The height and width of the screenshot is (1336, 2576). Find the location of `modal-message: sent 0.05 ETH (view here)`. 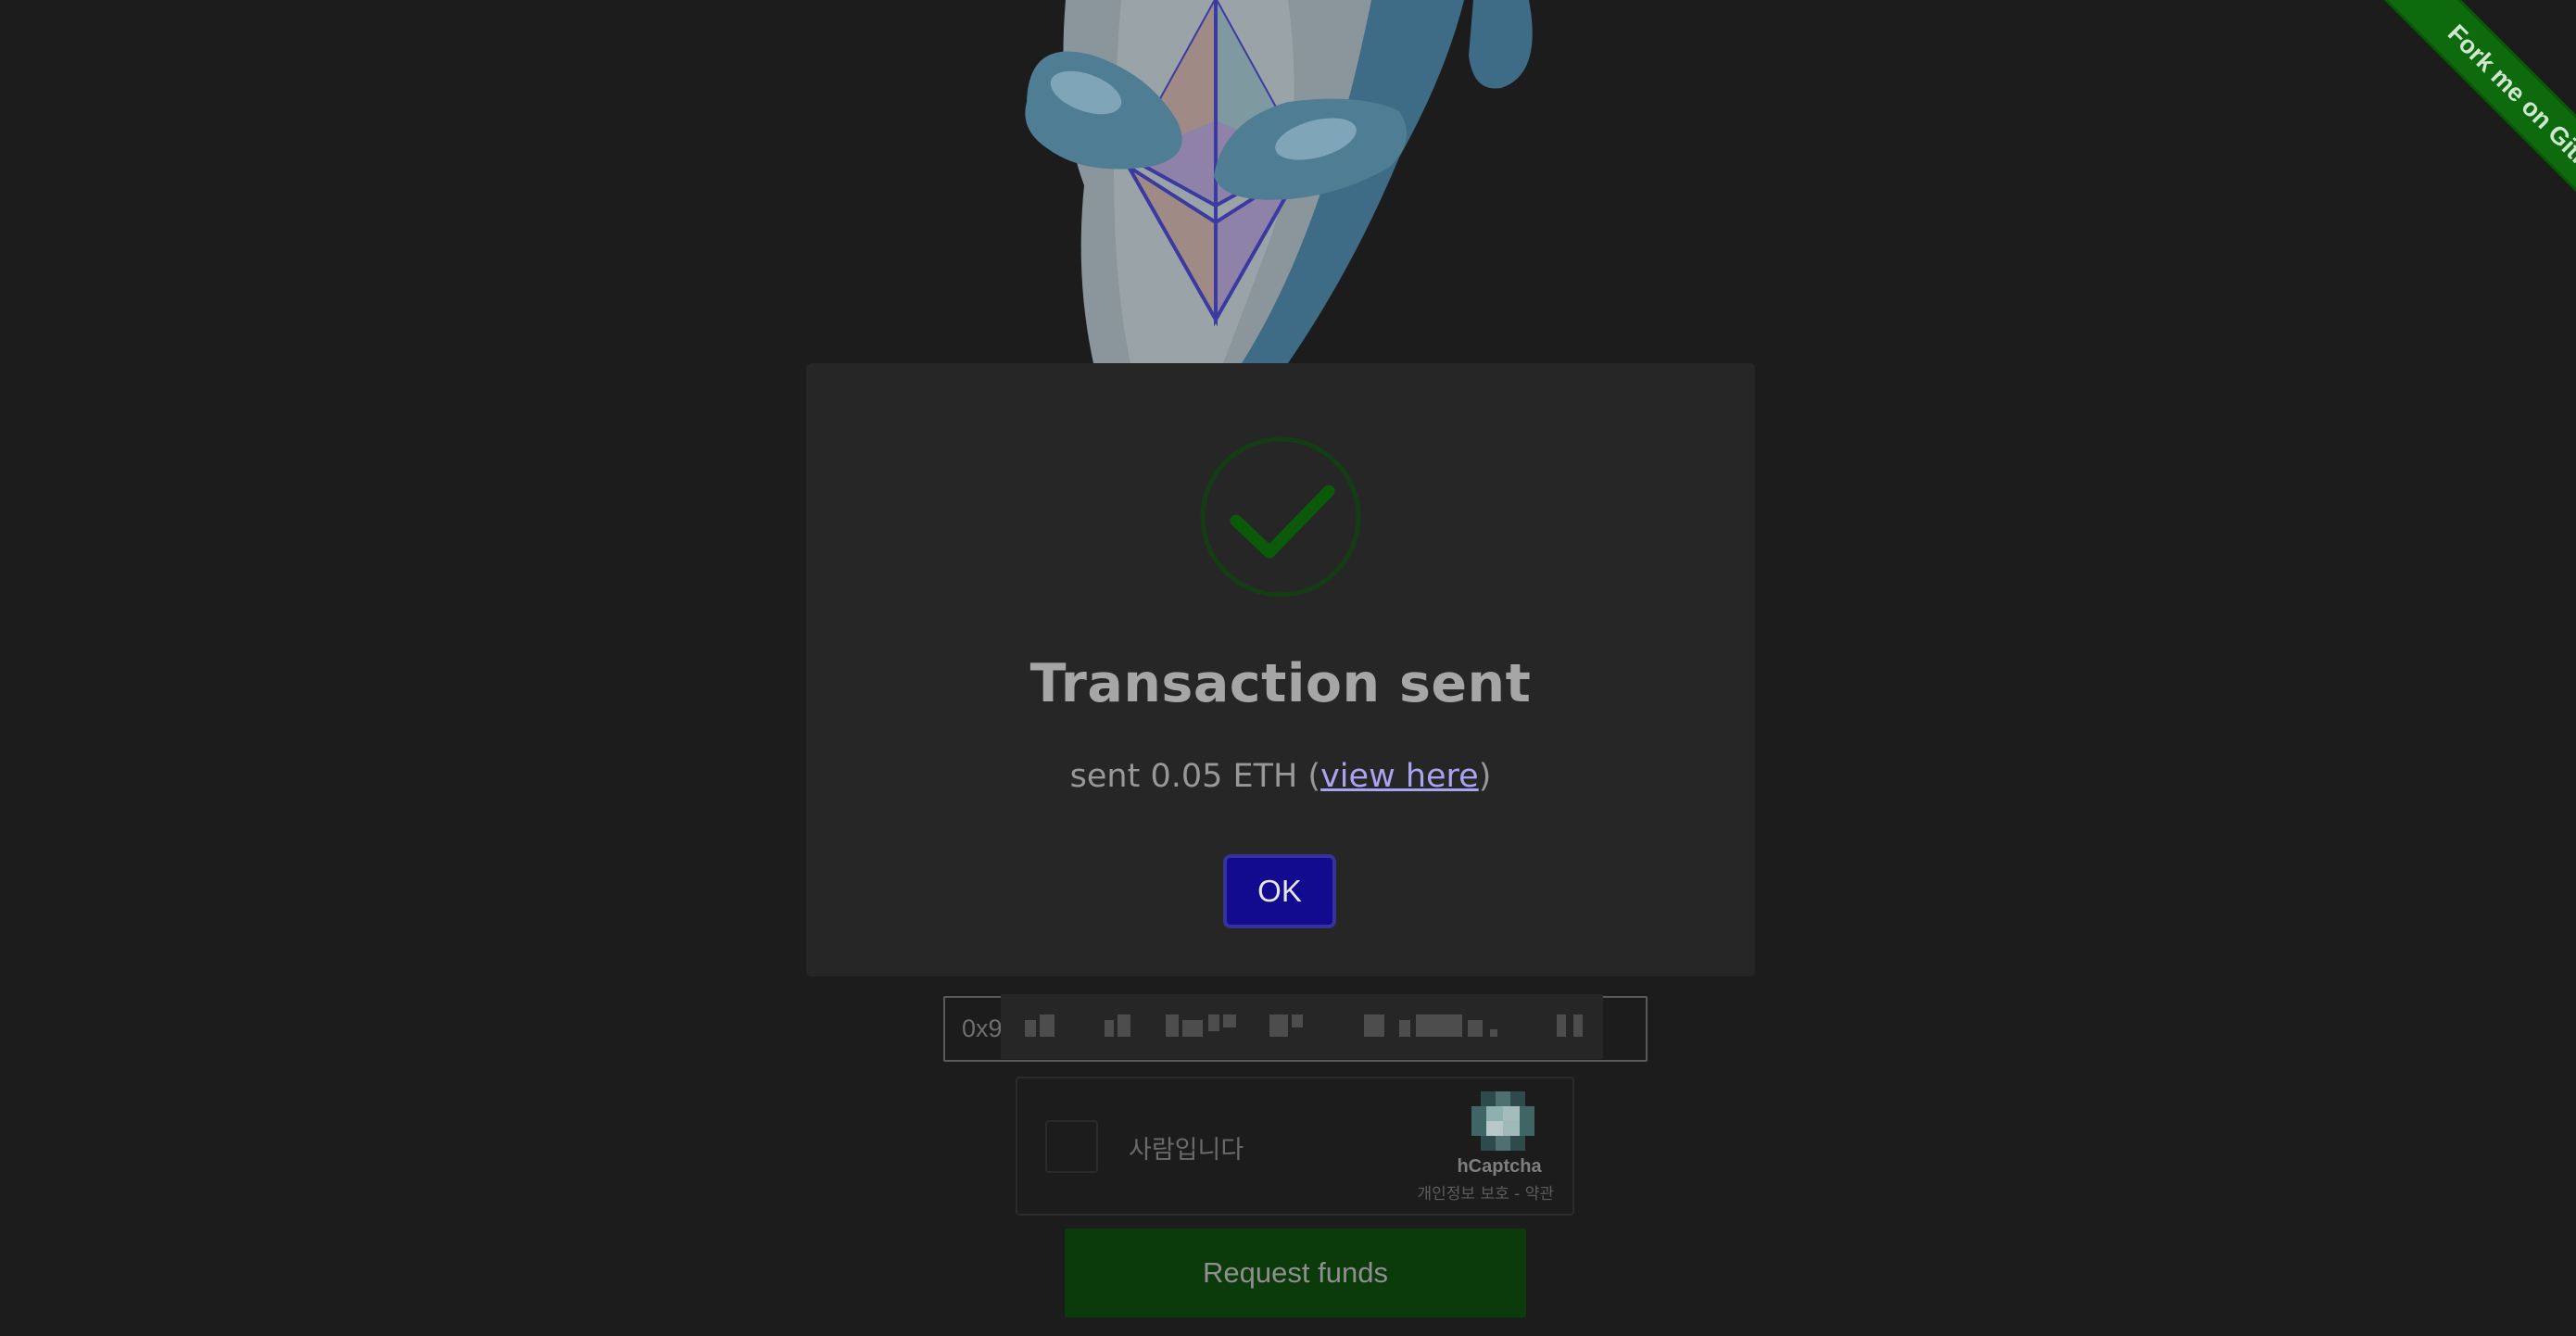

modal-message: sent 0.05 ETH (view here) is located at coordinates (1280, 776).